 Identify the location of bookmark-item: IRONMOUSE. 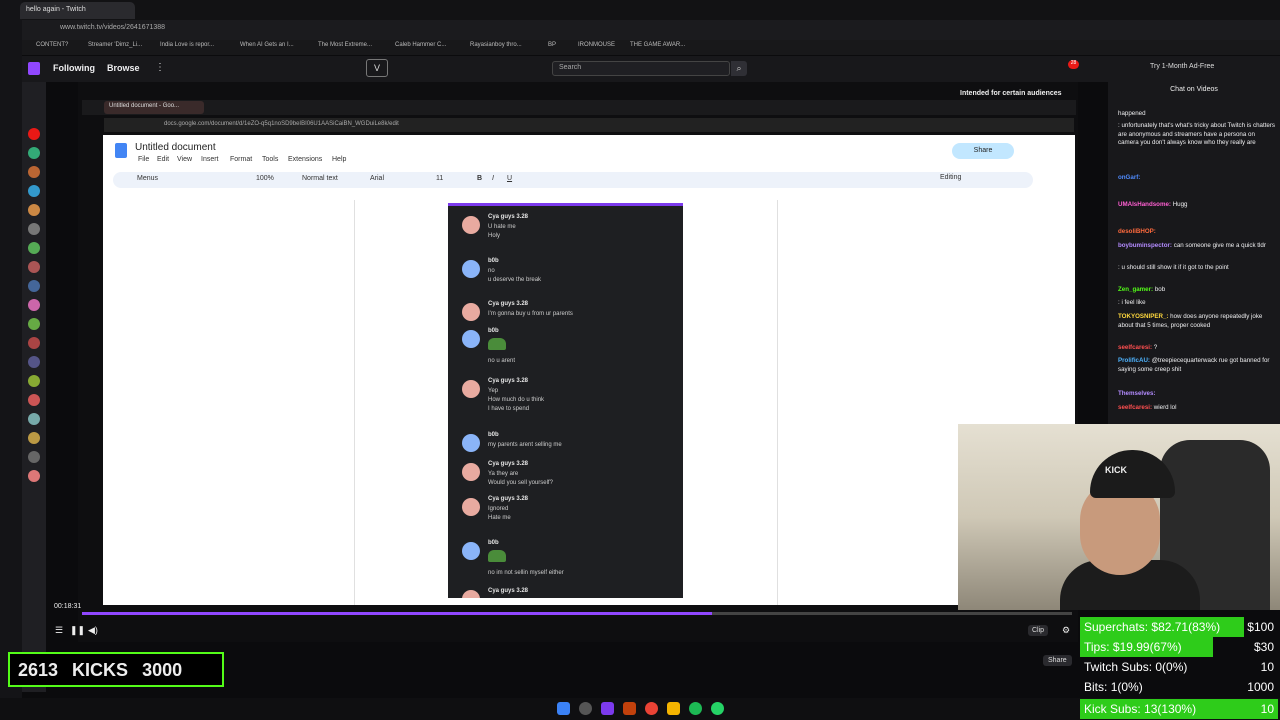
(596, 45).